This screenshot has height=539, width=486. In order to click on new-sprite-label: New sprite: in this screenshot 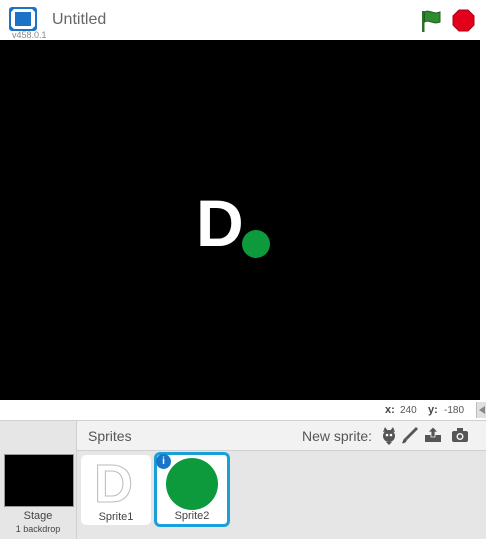, I will do `click(337, 436)`.